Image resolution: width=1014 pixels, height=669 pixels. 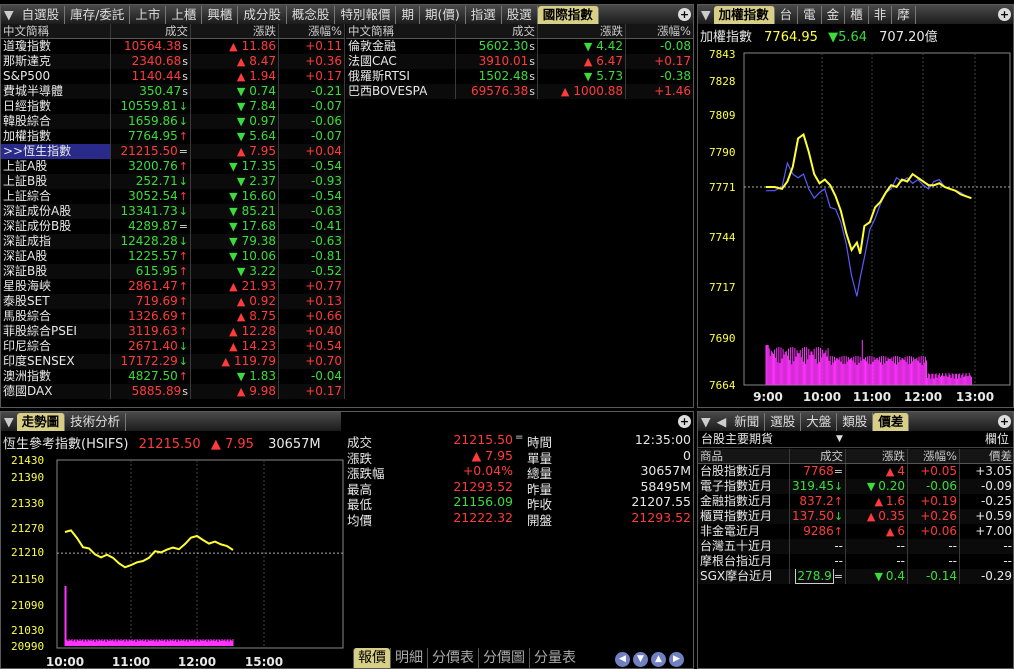 What do you see at coordinates (744, 456) in the screenshot?
I see `column-header-0: 商品` at bounding box center [744, 456].